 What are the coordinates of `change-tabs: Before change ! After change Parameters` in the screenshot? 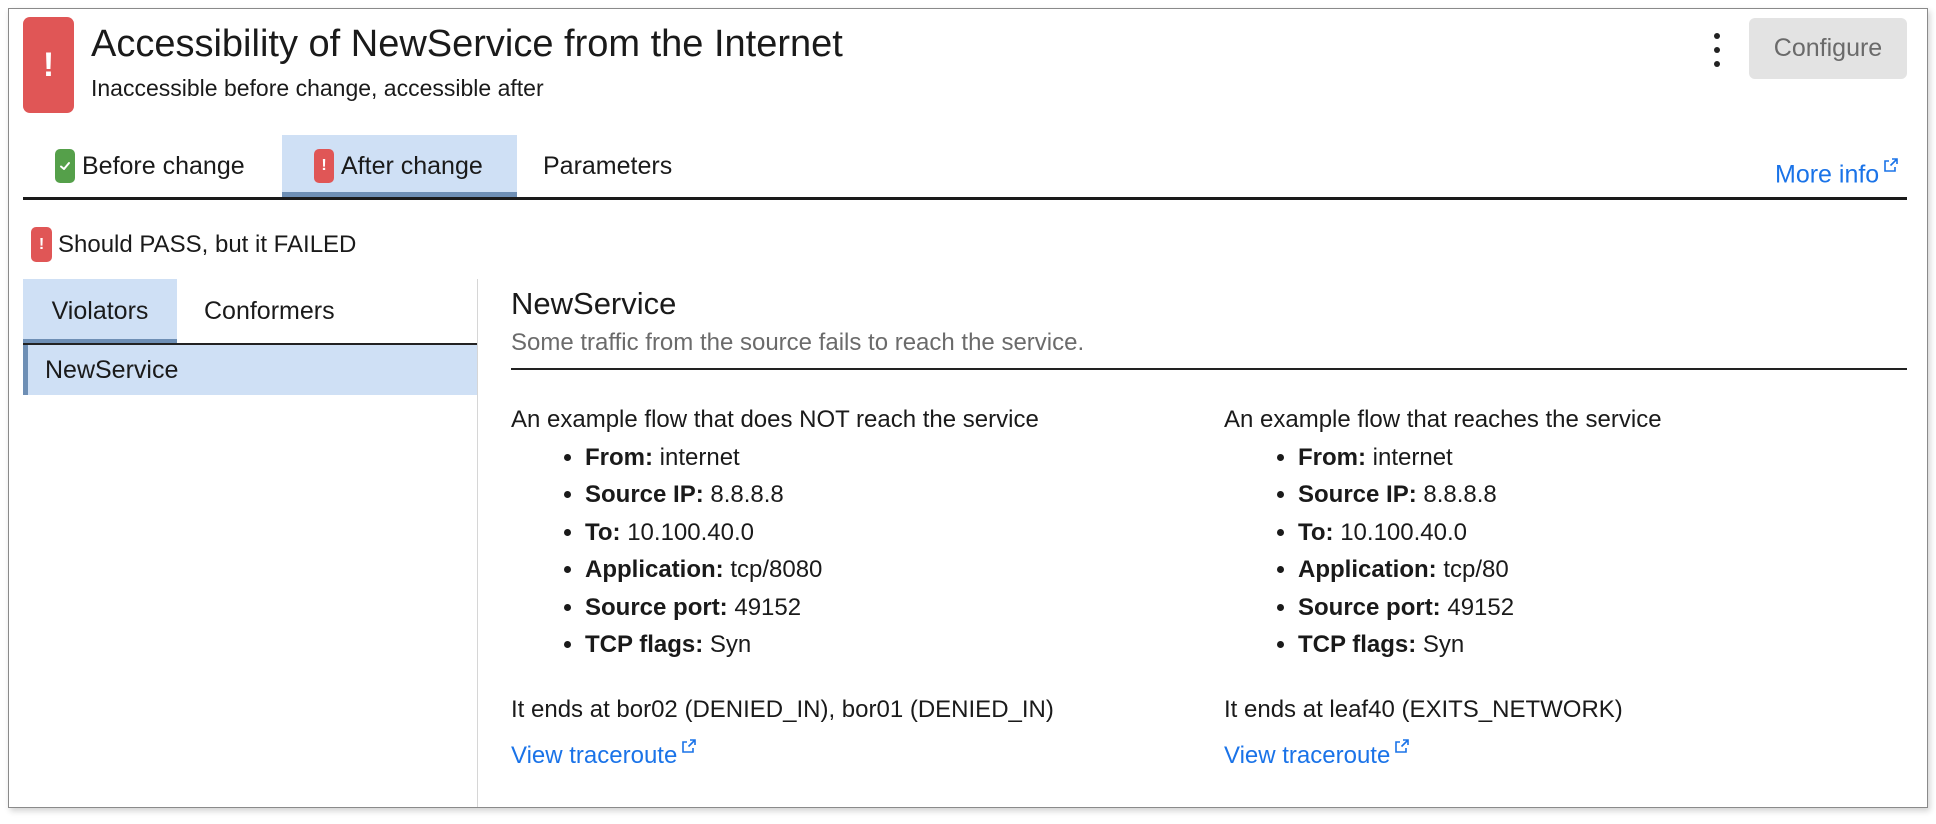 It's located at (370, 166).